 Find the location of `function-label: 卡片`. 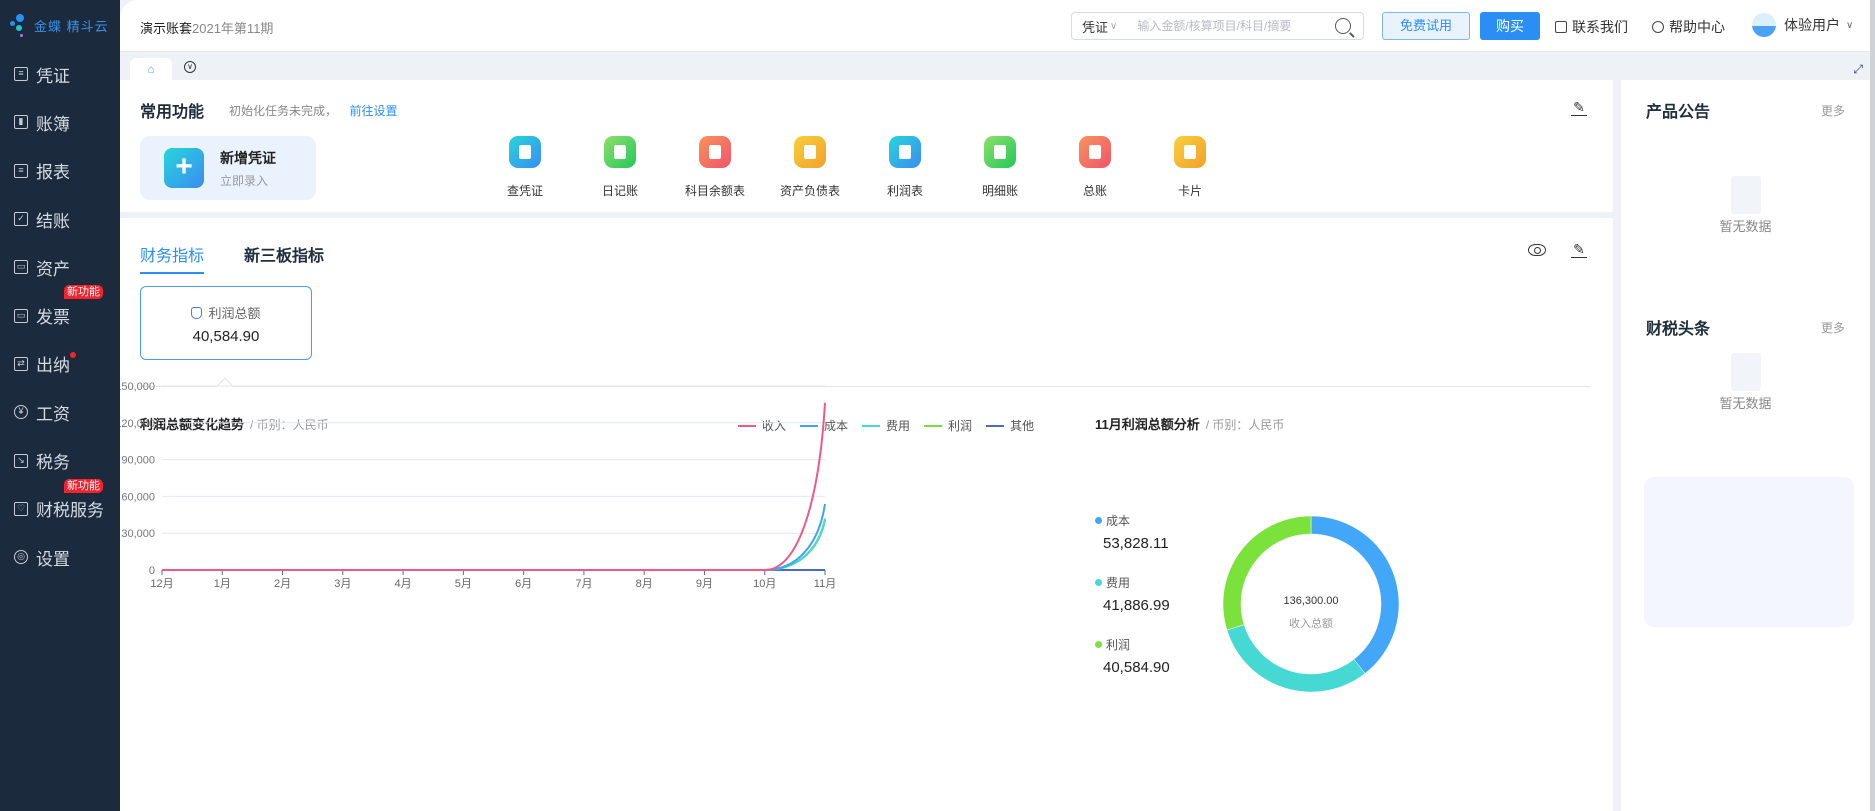

function-label: 卡片 is located at coordinates (1189, 191).